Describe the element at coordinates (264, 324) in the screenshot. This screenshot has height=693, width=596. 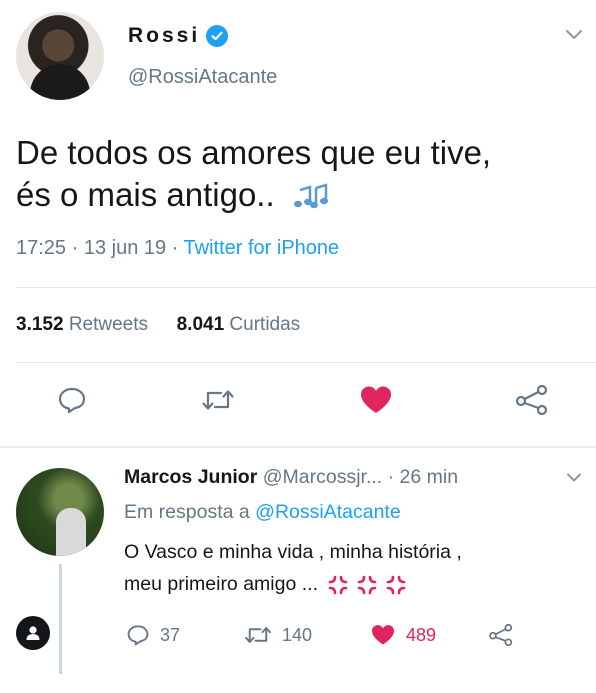
I see `likes-label: Curtidas` at that location.